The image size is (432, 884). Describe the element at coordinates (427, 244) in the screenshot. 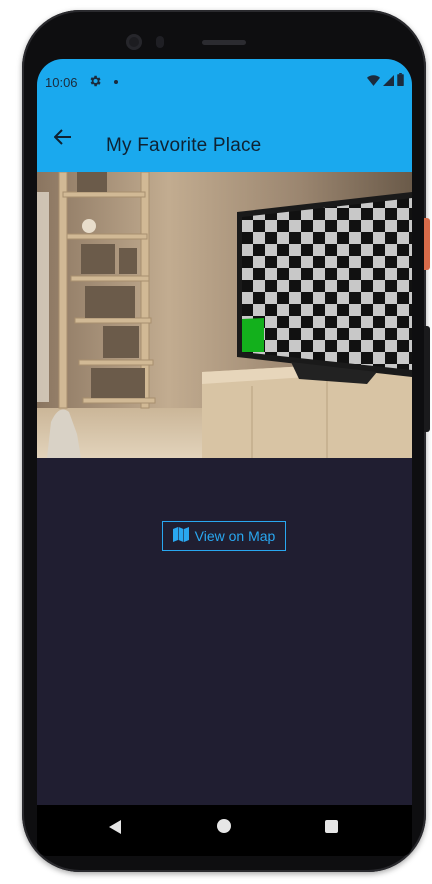

I see `volume-button` at that location.